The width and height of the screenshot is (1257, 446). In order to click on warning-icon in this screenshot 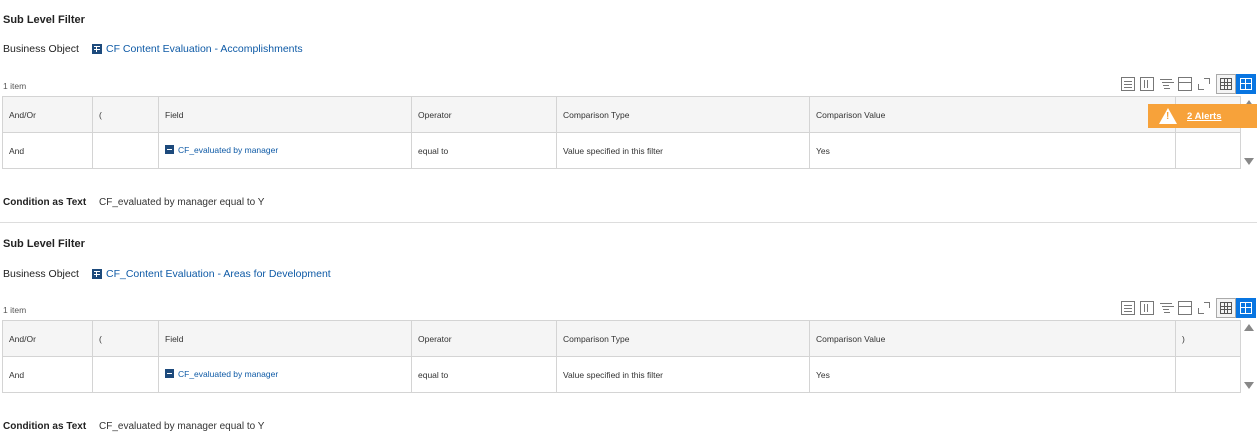, I will do `click(1168, 116)`.